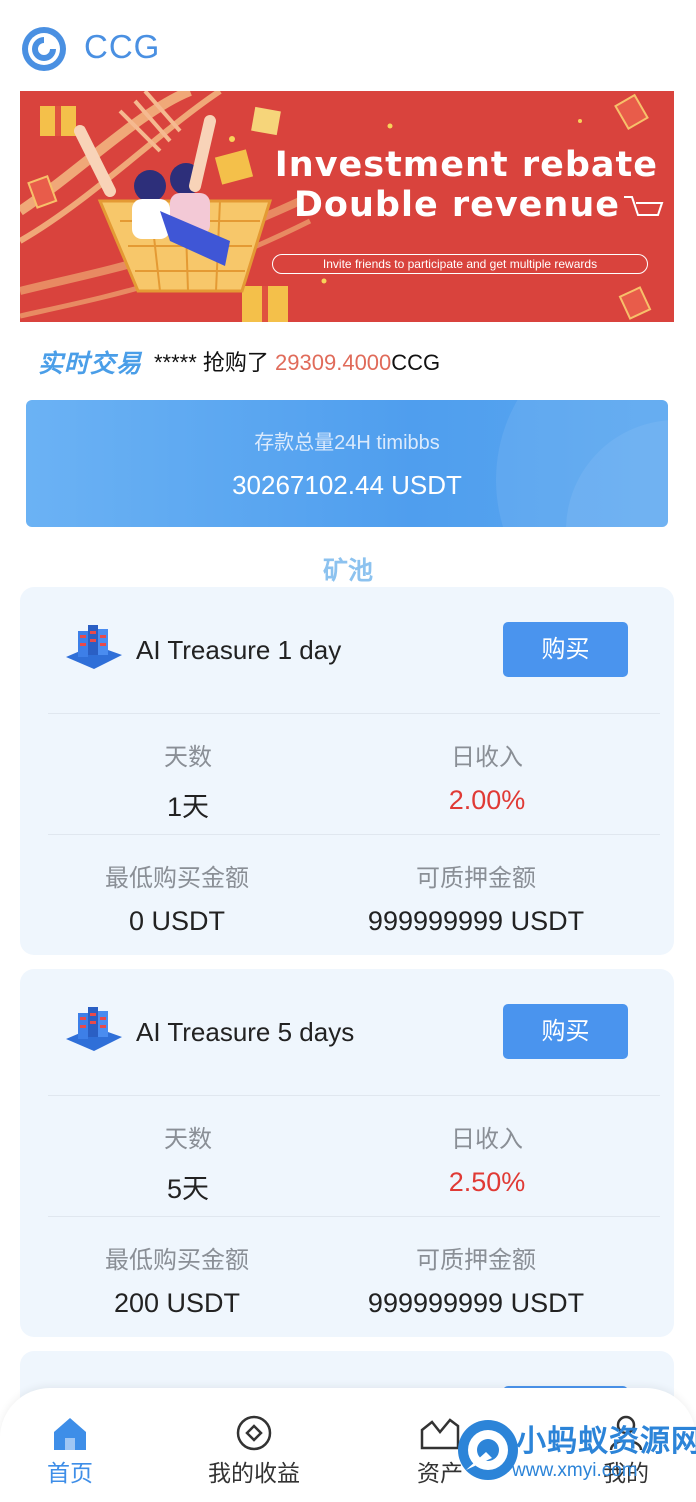  What do you see at coordinates (177, 897) in the screenshot?
I see `pool-min-amount: 最低购买金额 0 USDT` at bounding box center [177, 897].